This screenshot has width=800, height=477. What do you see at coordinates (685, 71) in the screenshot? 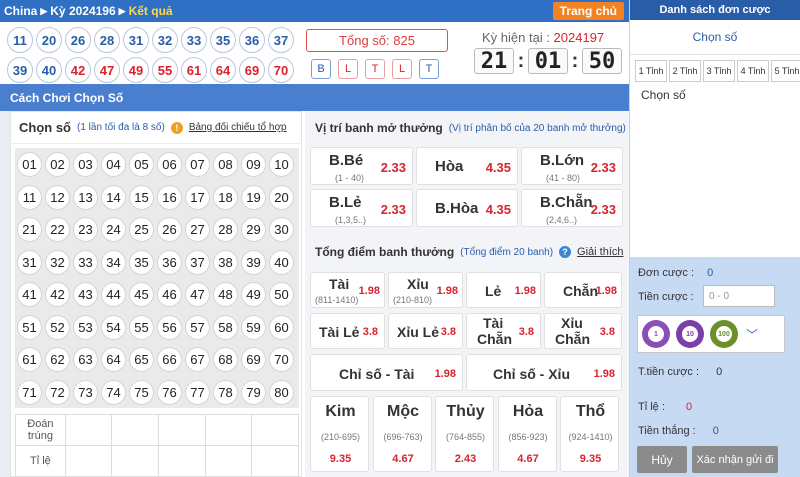
I see `province-tab: 2 Tỉnh` at bounding box center [685, 71].